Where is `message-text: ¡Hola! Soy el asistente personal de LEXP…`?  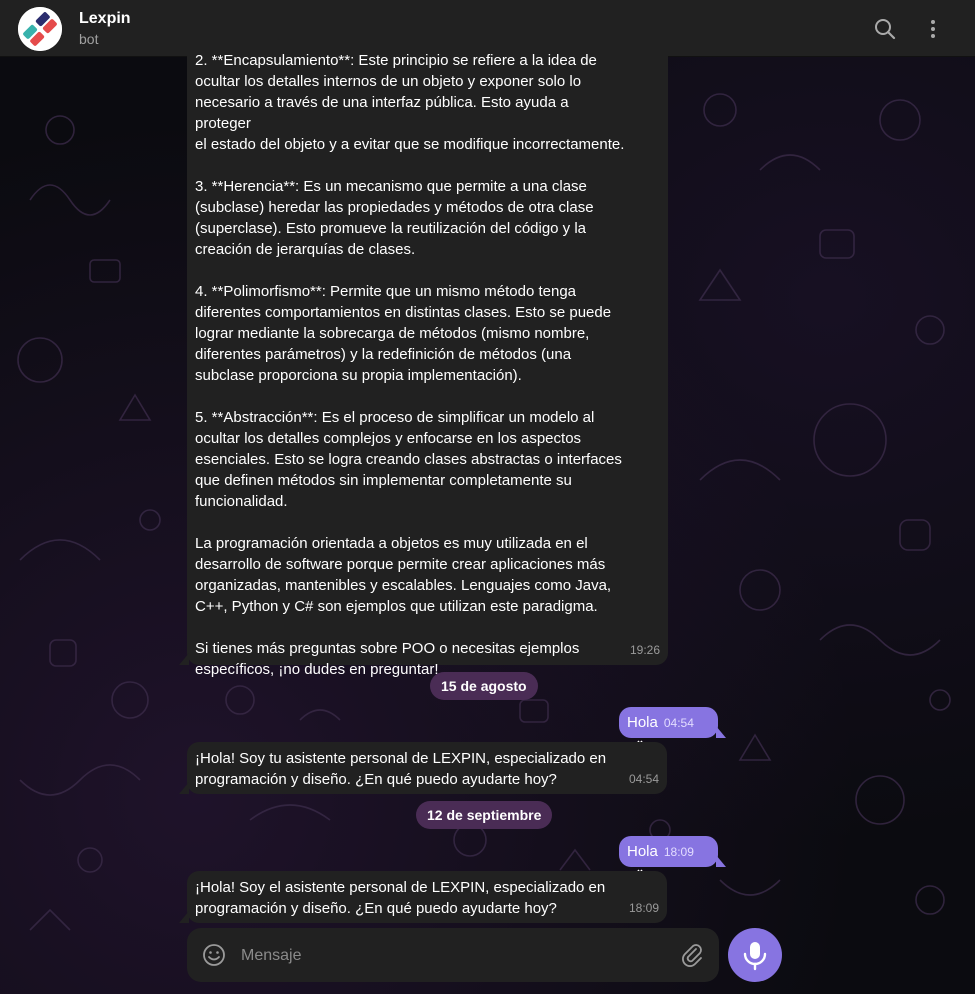 message-text: ¡Hola! Soy el asistente personal de LEXP… is located at coordinates (400, 898).